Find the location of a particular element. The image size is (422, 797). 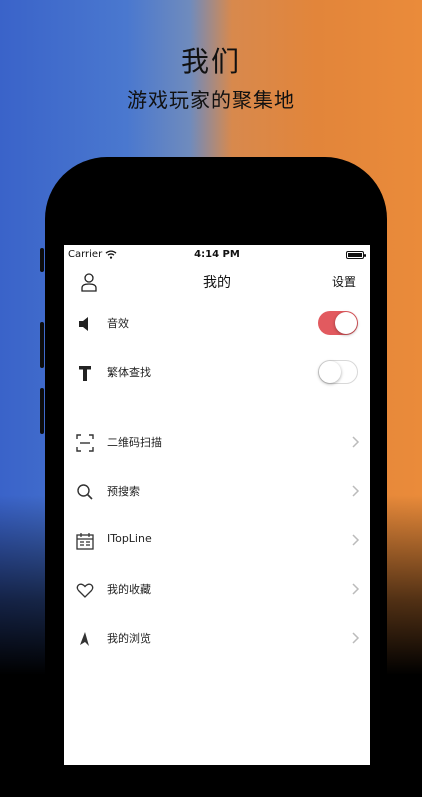

page-title: 我的 is located at coordinates (217, 283).